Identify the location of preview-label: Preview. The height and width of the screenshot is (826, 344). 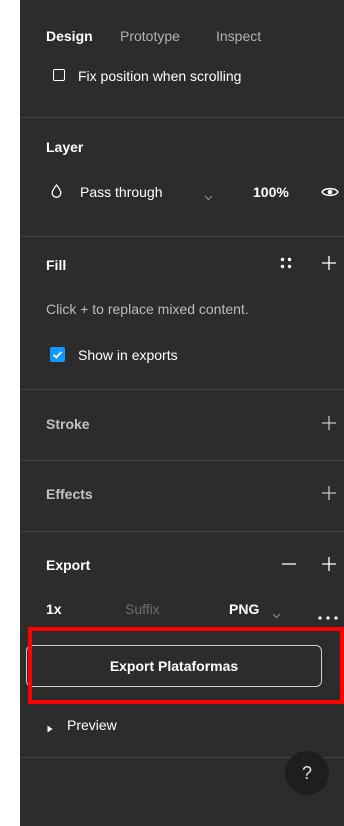
(92, 725).